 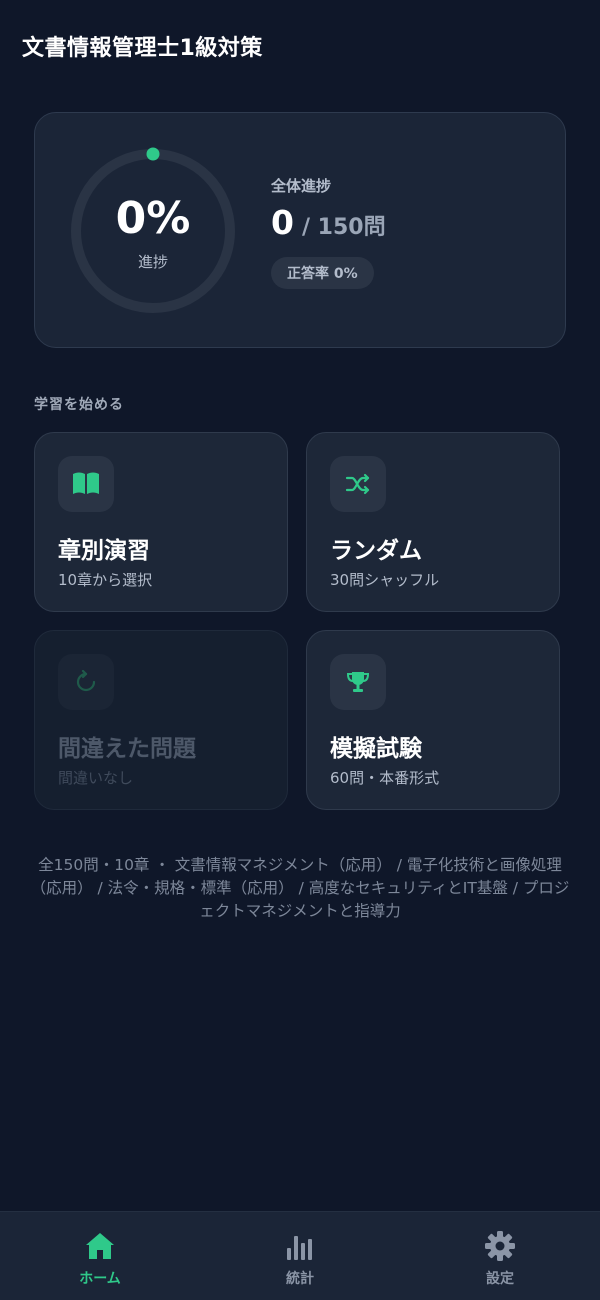 What do you see at coordinates (500, 1279) in the screenshot?
I see `tab-settings-label: 設定` at bounding box center [500, 1279].